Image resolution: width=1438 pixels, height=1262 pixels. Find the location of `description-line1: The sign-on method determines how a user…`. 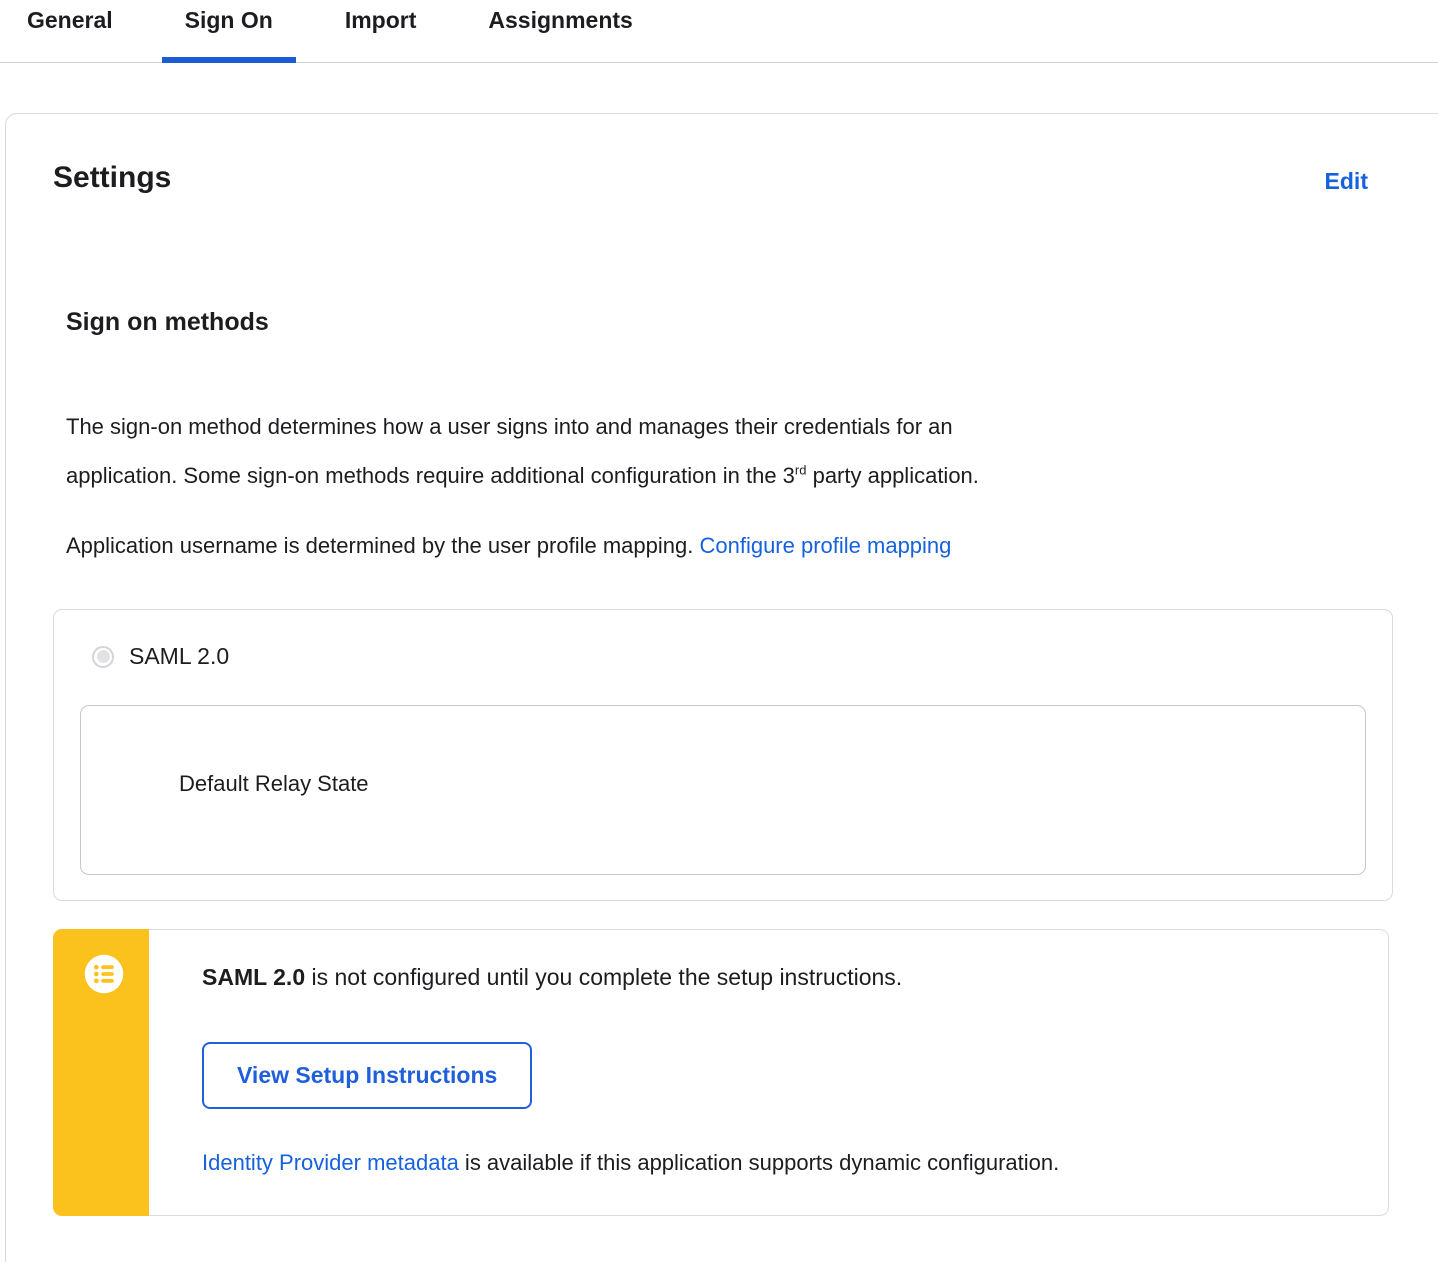

description-line1: The sign-on method determines how a user… is located at coordinates (509, 426).